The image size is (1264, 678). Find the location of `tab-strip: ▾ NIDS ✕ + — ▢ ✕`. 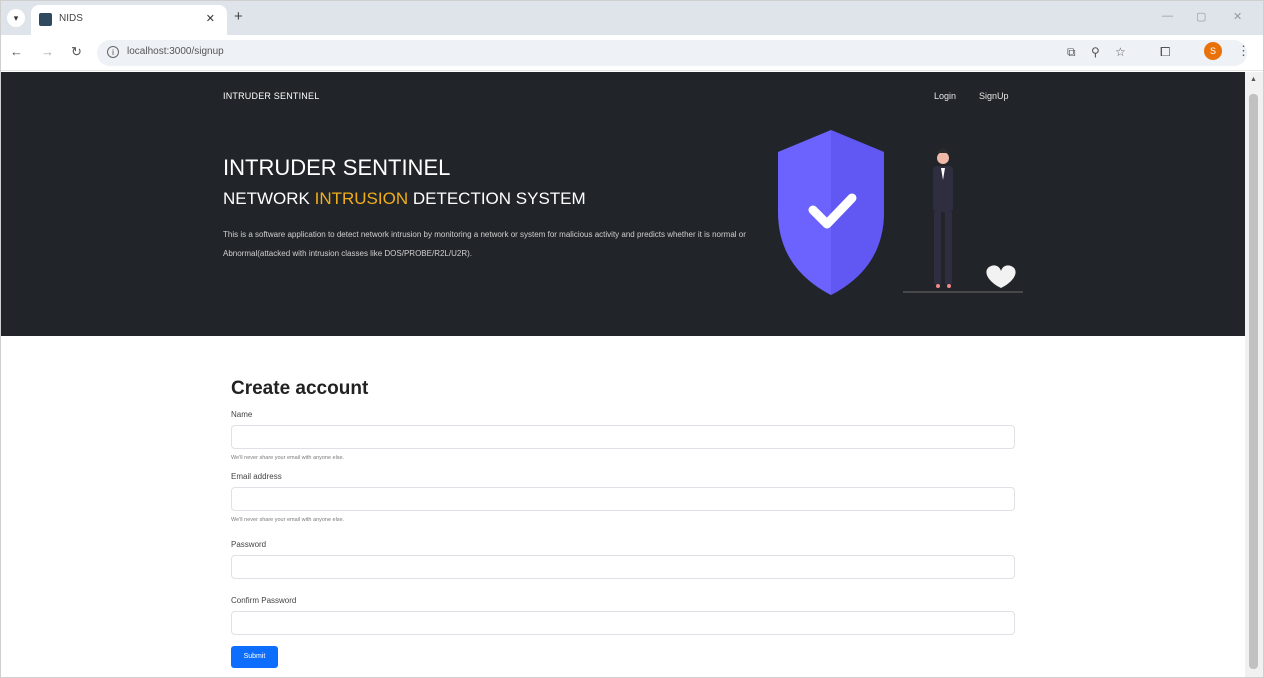

tab-strip: ▾ NIDS ✕ + — ▢ ✕ is located at coordinates (632, 18).